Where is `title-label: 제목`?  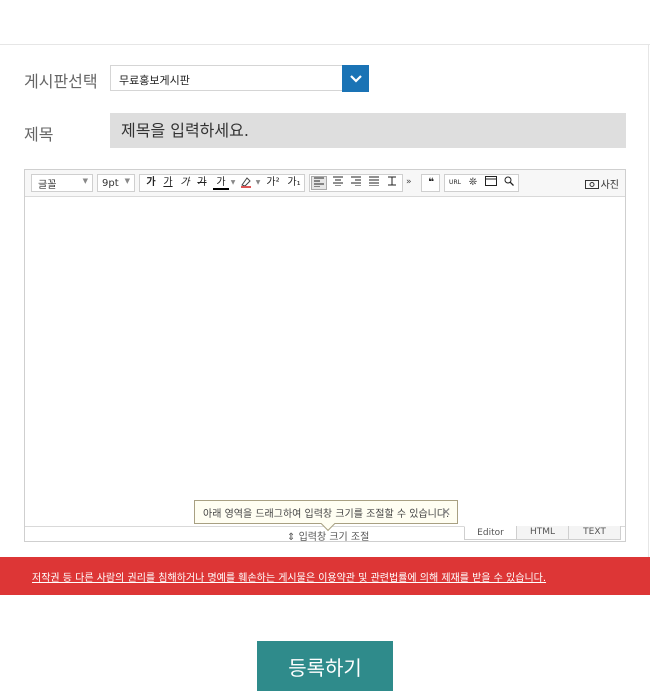
title-label: 제목 is located at coordinates (39, 134).